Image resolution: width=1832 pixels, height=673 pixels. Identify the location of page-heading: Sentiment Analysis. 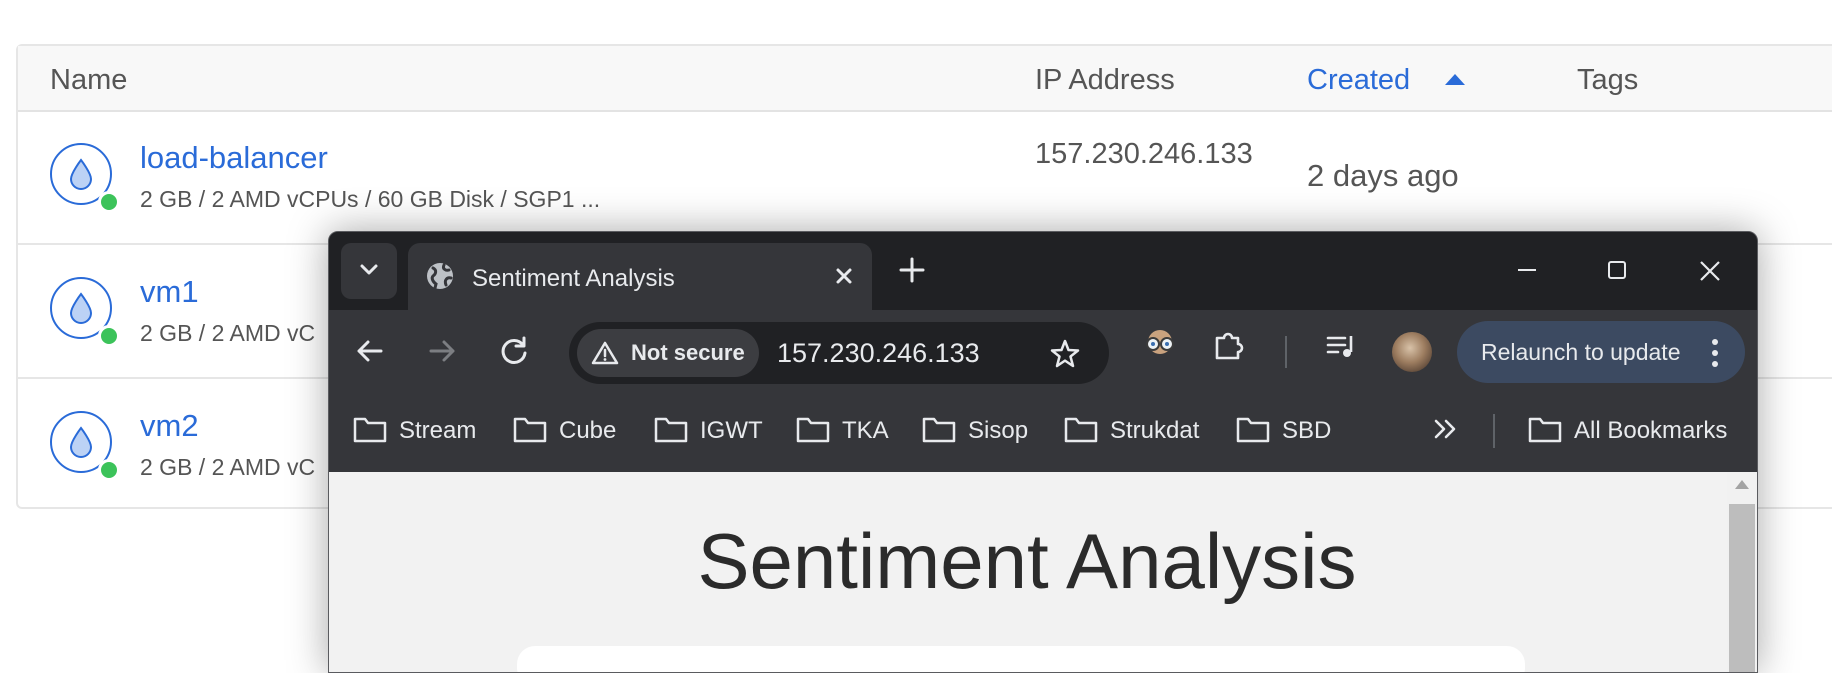
(1027, 561).